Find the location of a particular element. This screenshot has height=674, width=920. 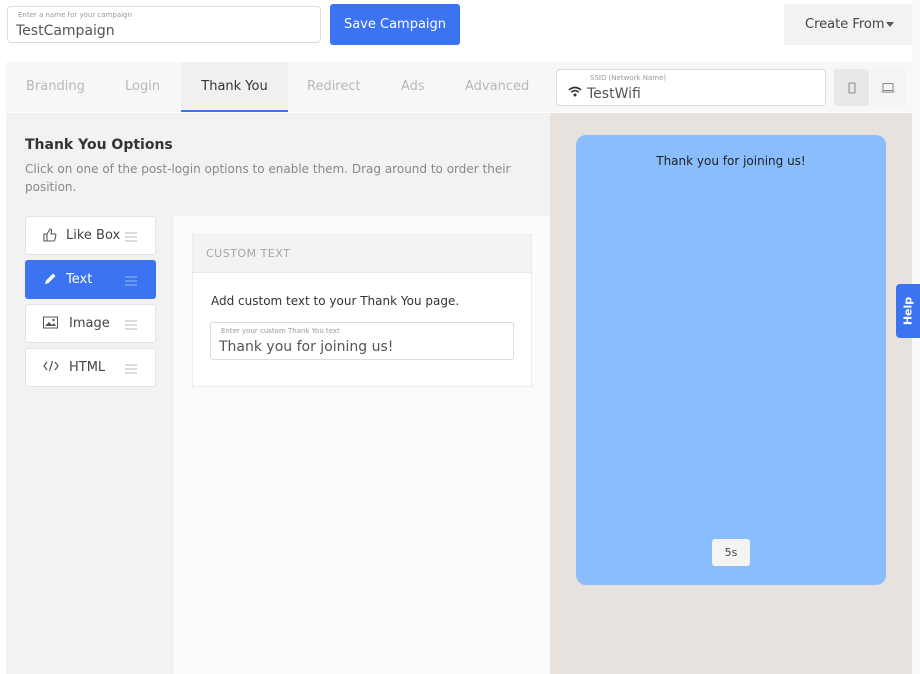

custom-text-input-label: Enter your custom Thank You text is located at coordinates (280, 331).